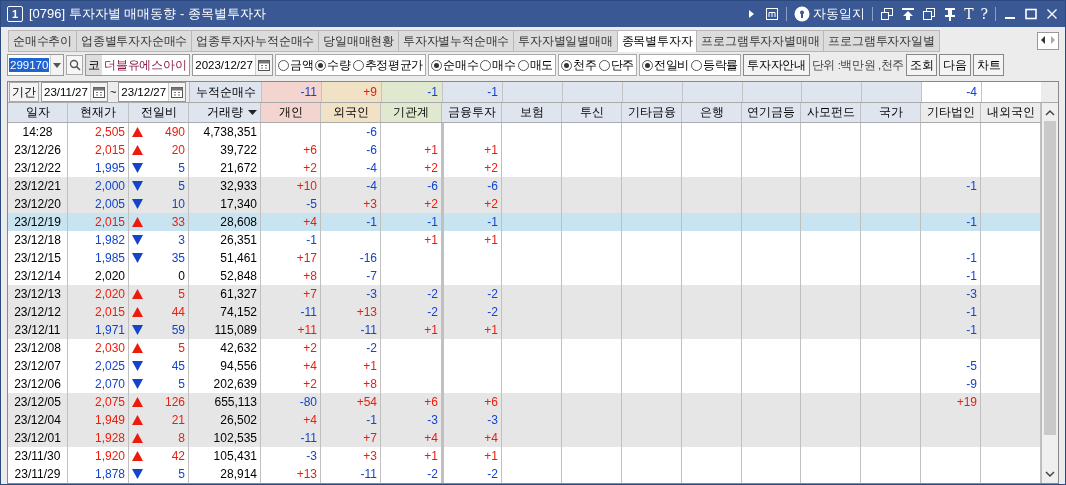 The image size is (1066, 485). What do you see at coordinates (887, 14) in the screenshot?
I see `windows-icon` at bounding box center [887, 14].